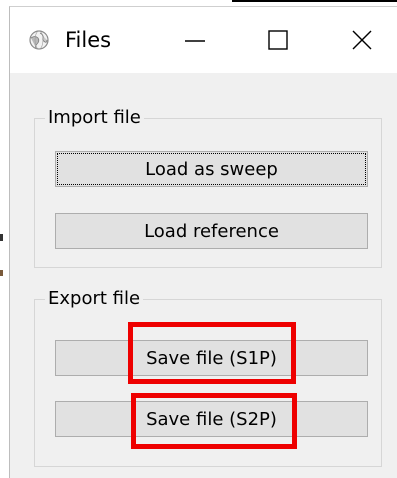 This screenshot has width=397, height=478. What do you see at coordinates (314, 1) in the screenshot?
I see `background-window-edge` at bounding box center [314, 1].